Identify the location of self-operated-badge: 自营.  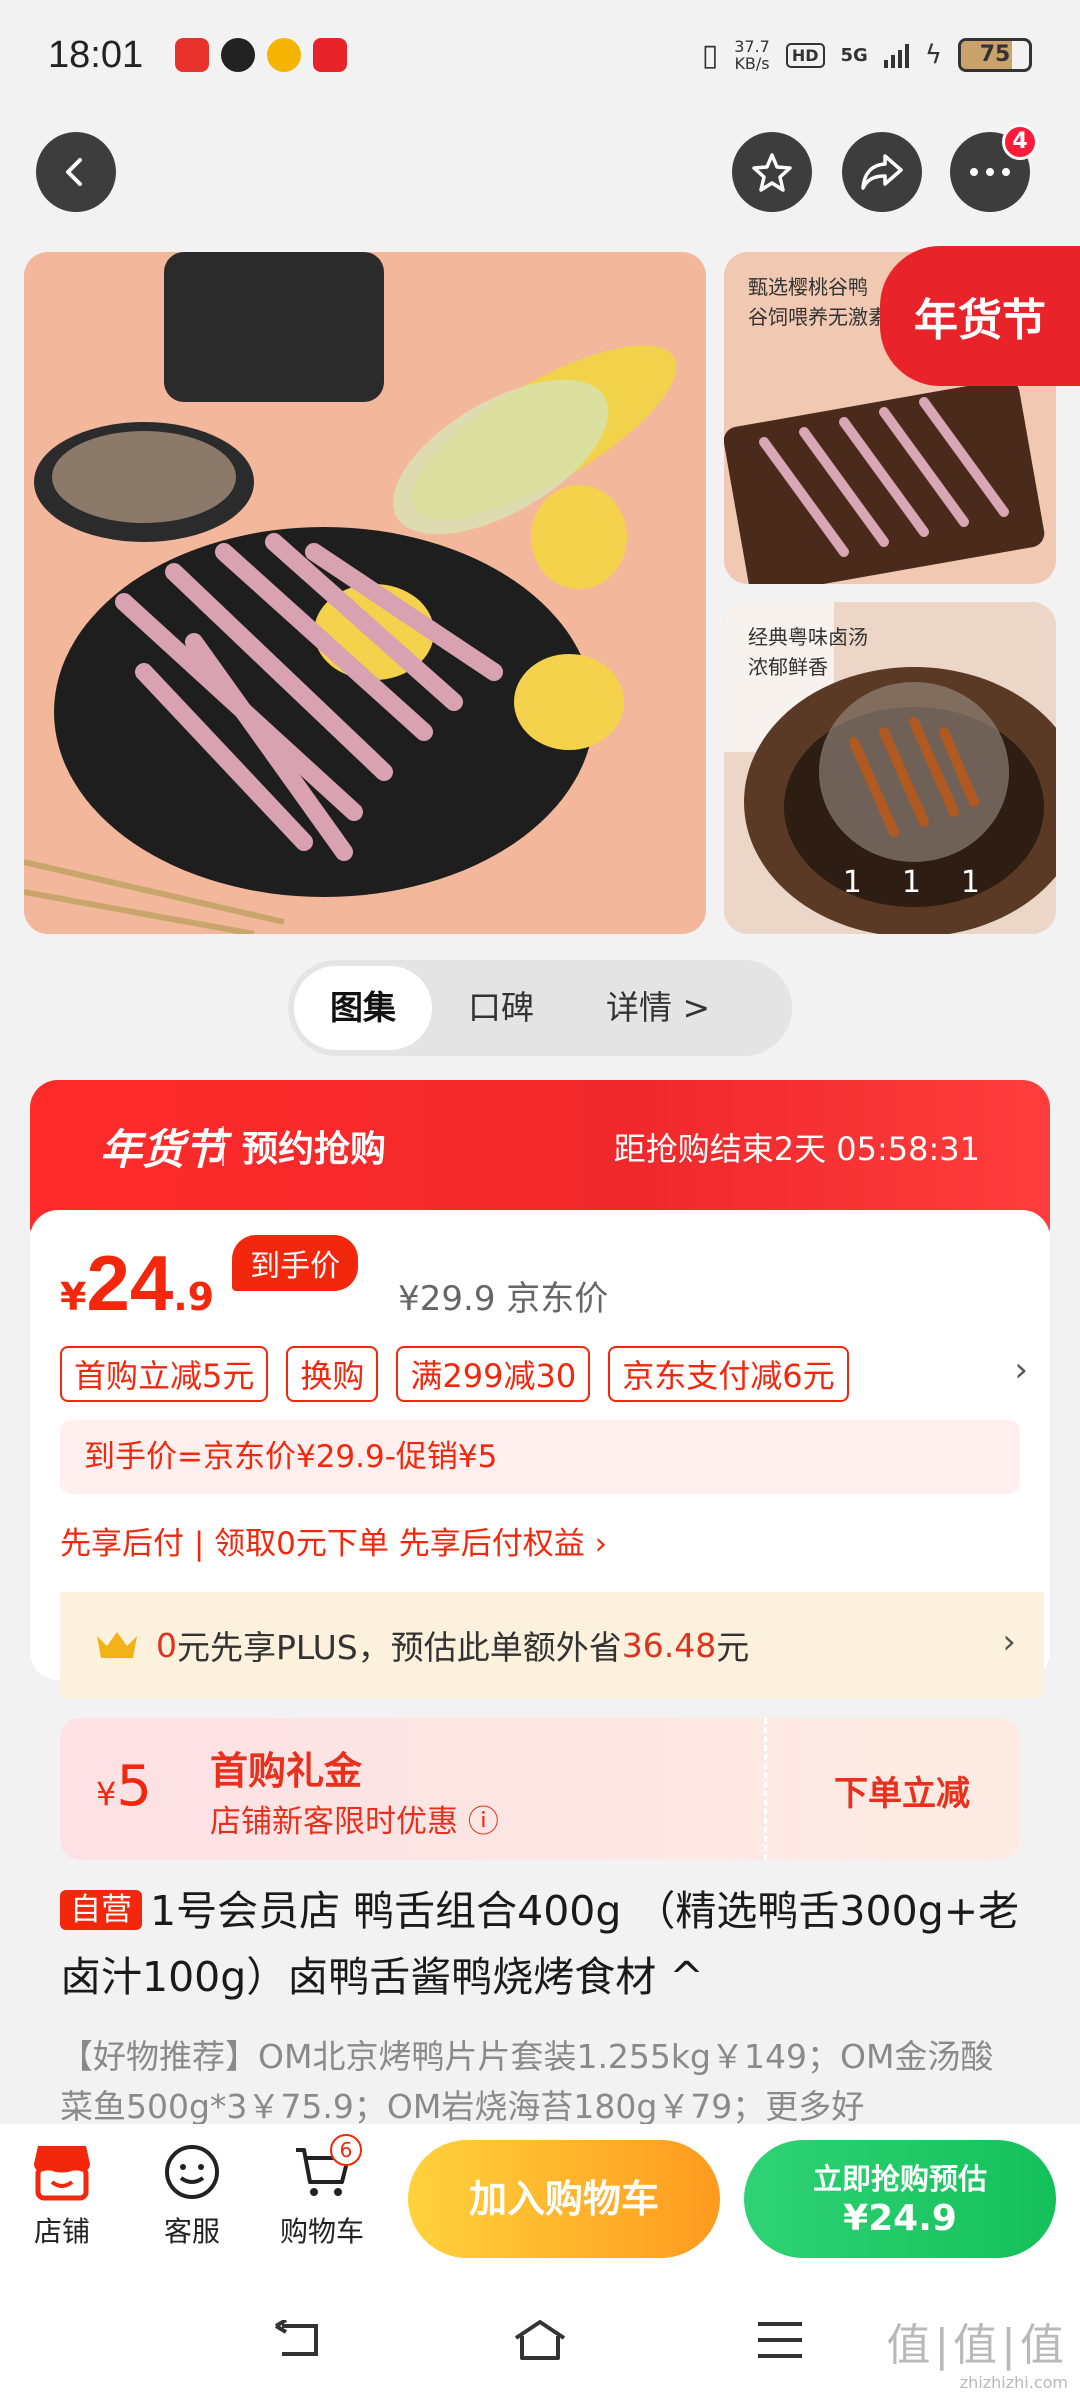
(101, 1910).